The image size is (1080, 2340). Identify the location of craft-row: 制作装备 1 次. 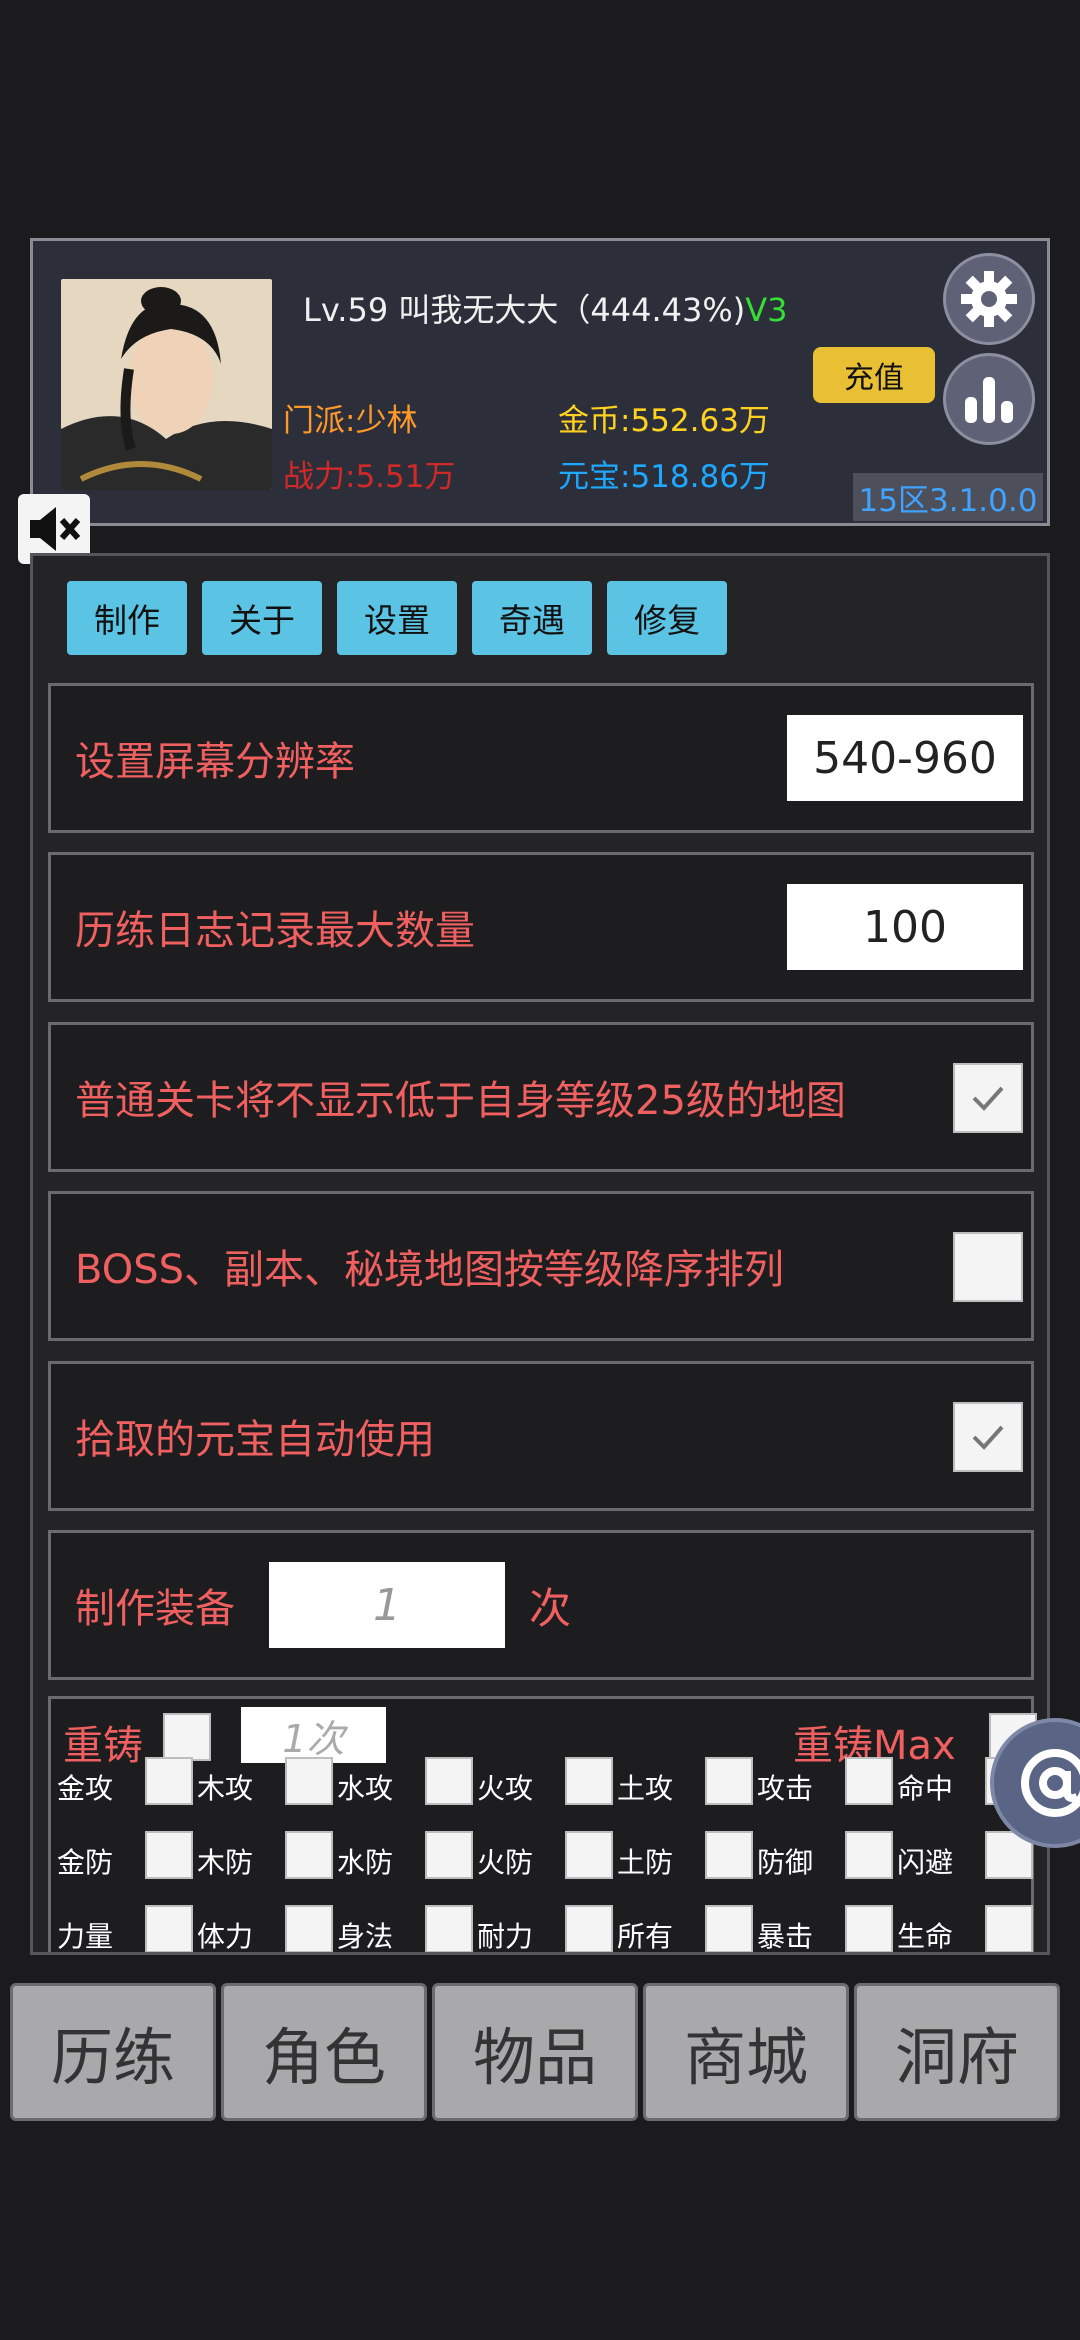
(541, 1605).